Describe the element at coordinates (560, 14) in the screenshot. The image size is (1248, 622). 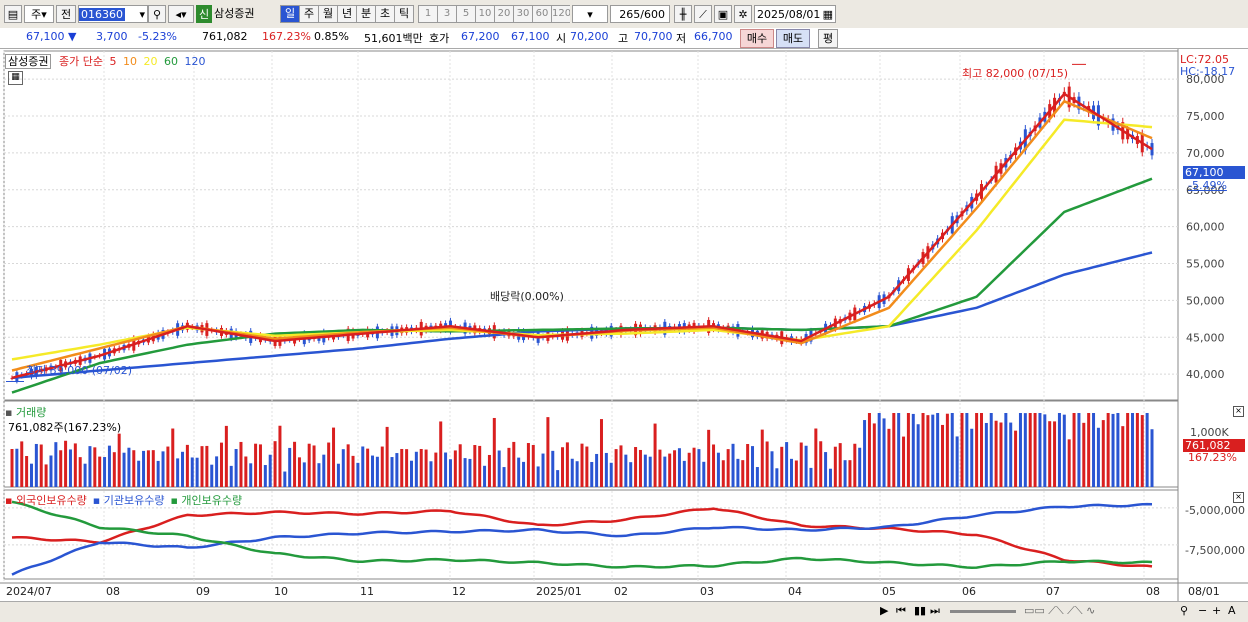
I see `interval-120: 120` at that location.